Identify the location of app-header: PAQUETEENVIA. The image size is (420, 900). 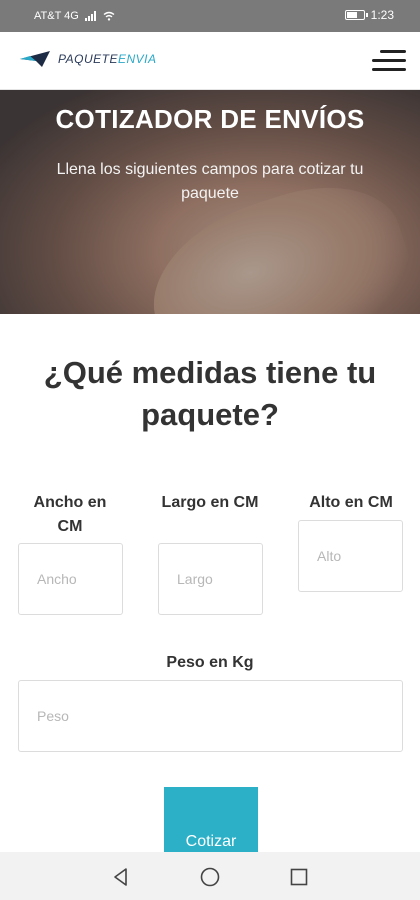
(210, 61).